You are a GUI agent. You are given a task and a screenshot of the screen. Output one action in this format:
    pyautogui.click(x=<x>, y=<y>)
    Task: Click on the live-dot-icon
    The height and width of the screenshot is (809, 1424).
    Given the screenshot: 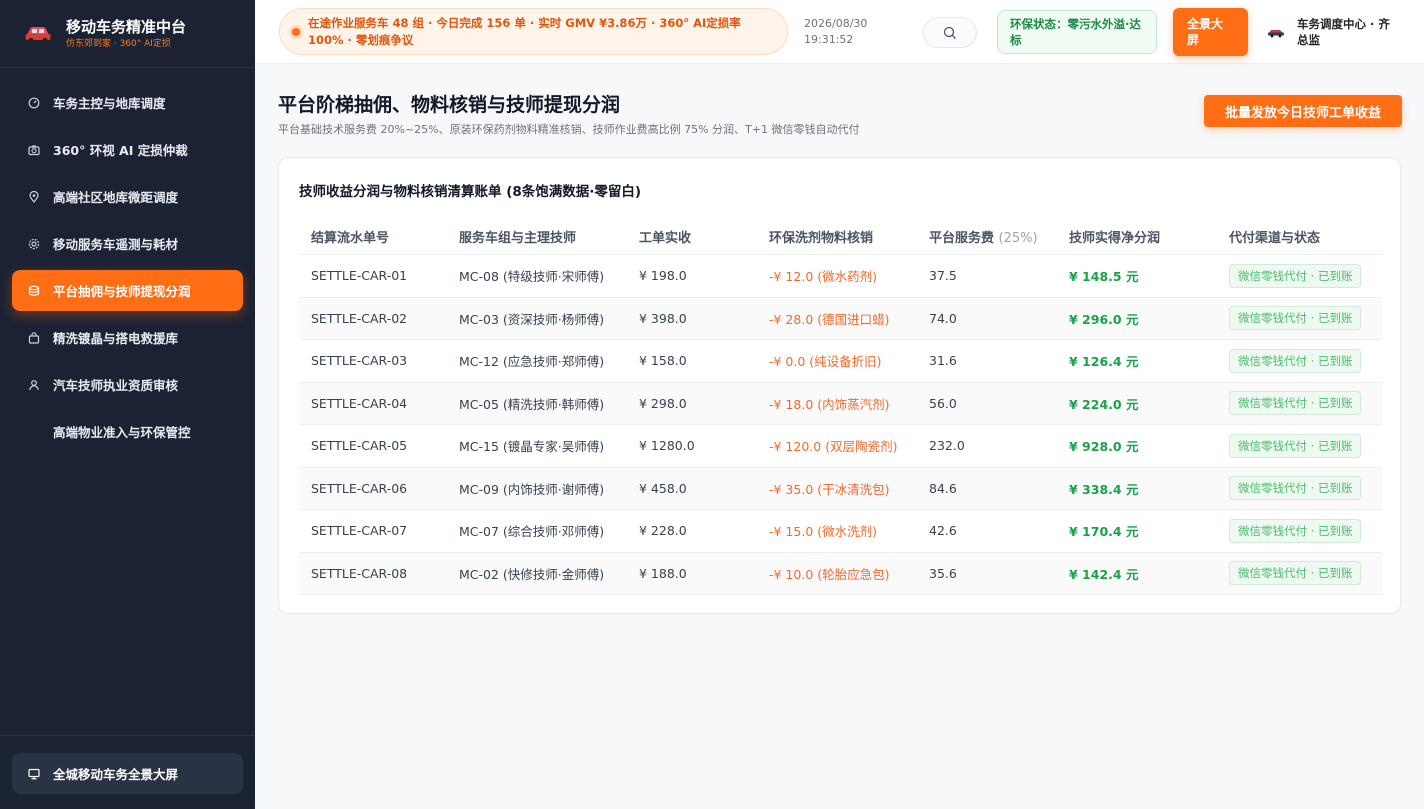 What is the action you would take?
    pyautogui.click(x=296, y=31)
    